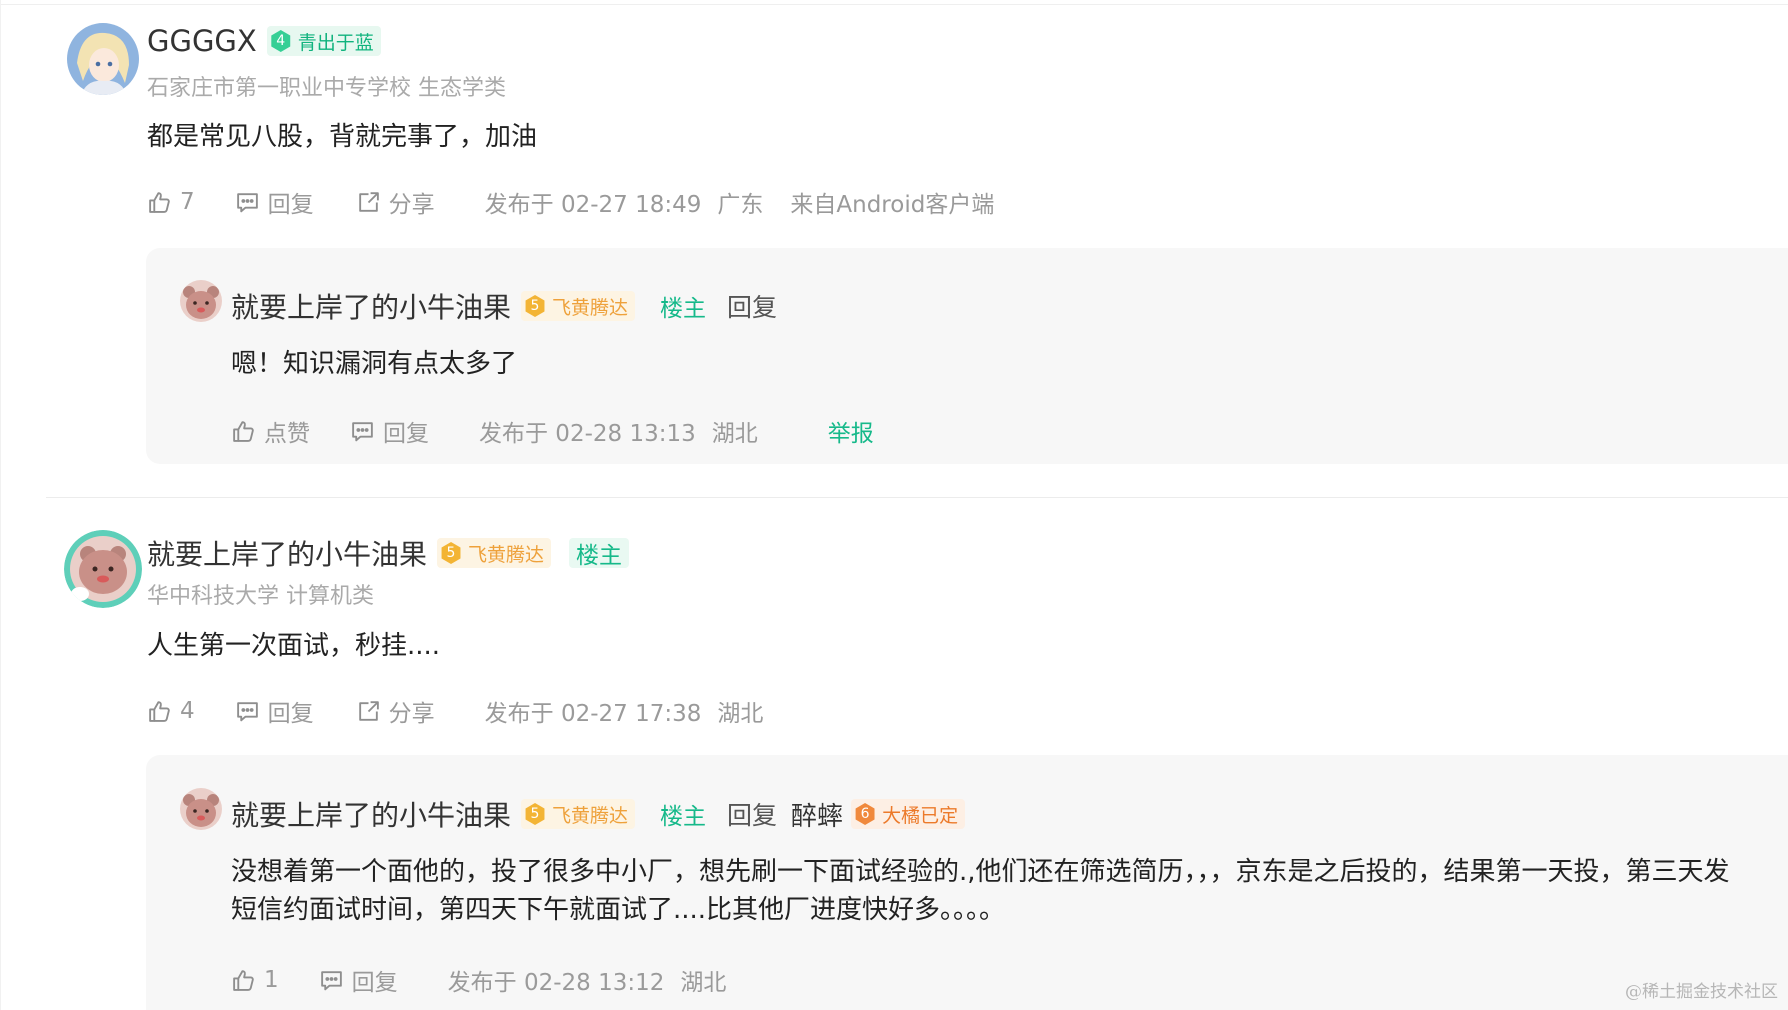  I want to click on author-line: 就要上岸了的小牛油果 5 飞黄腾达 楼主, so click(388, 553).